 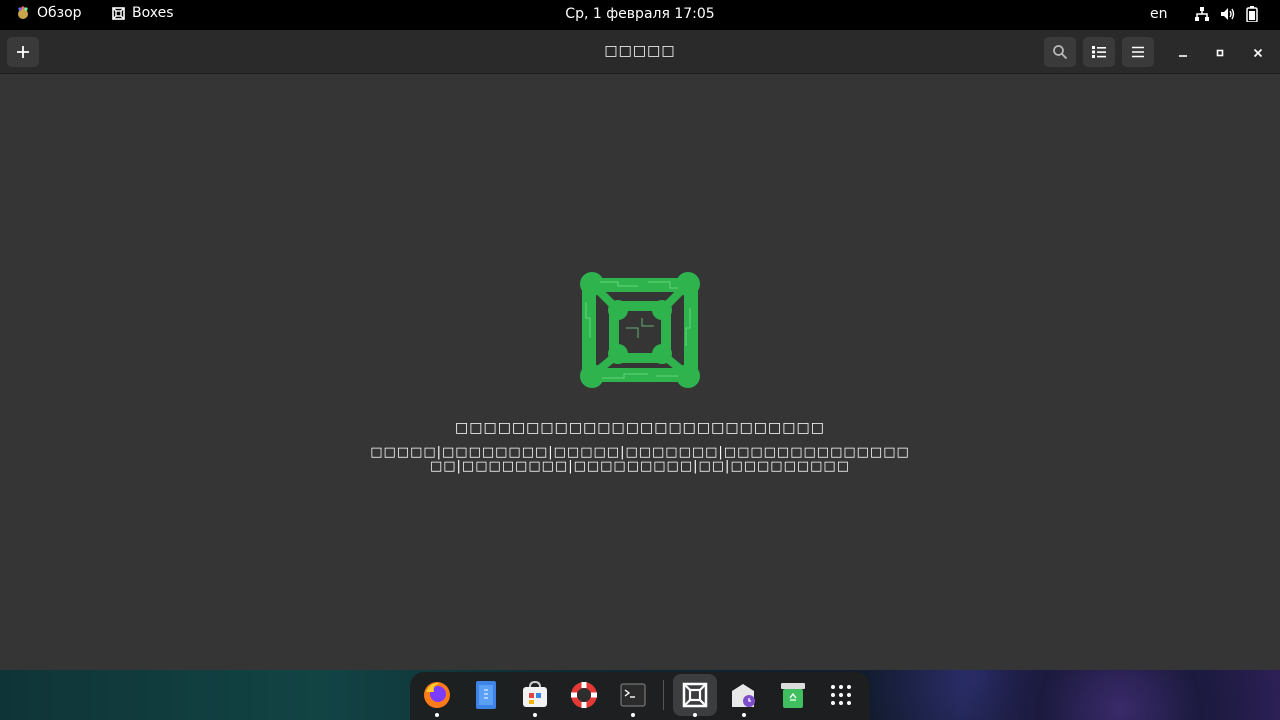 I want to click on dock-boxes, so click(x=695, y=695).